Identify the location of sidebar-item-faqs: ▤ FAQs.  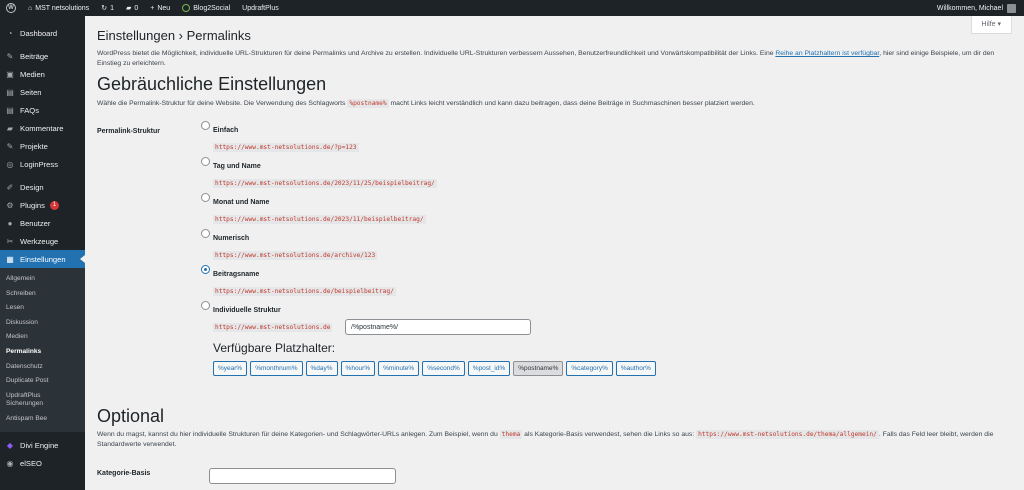
(42, 110).